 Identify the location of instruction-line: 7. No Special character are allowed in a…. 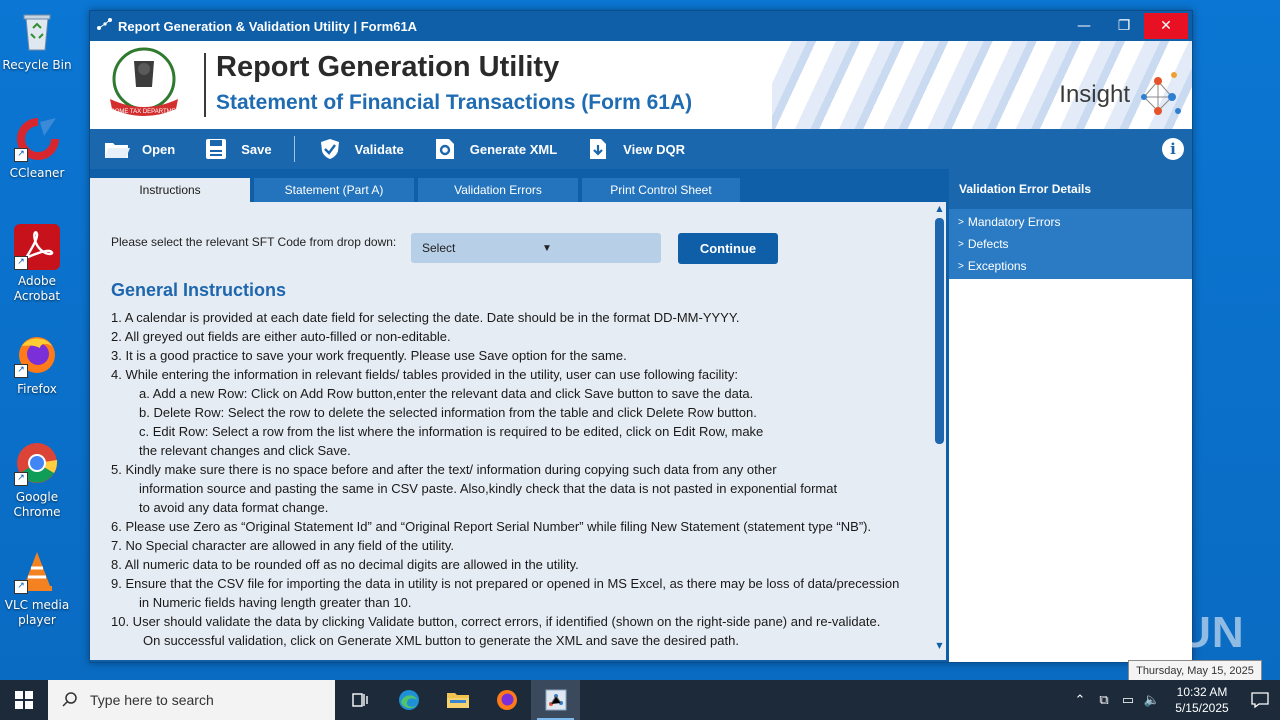
(282, 545).